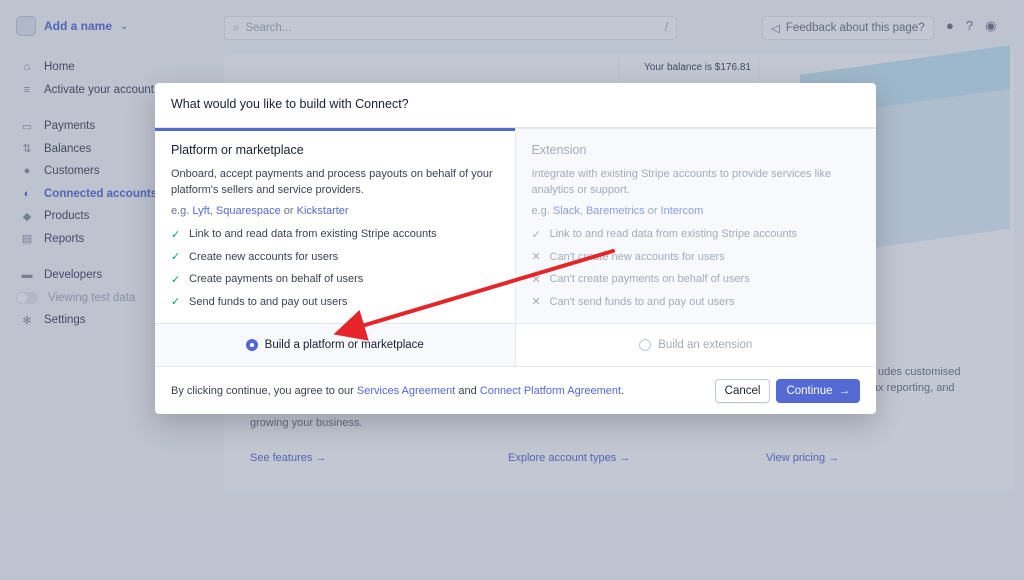 Image resolution: width=1024 pixels, height=580 pixels. What do you see at coordinates (259, 302) in the screenshot?
I see `feature-item: ✓ Send funds to and pay out users` at bounding box center [259, 302].